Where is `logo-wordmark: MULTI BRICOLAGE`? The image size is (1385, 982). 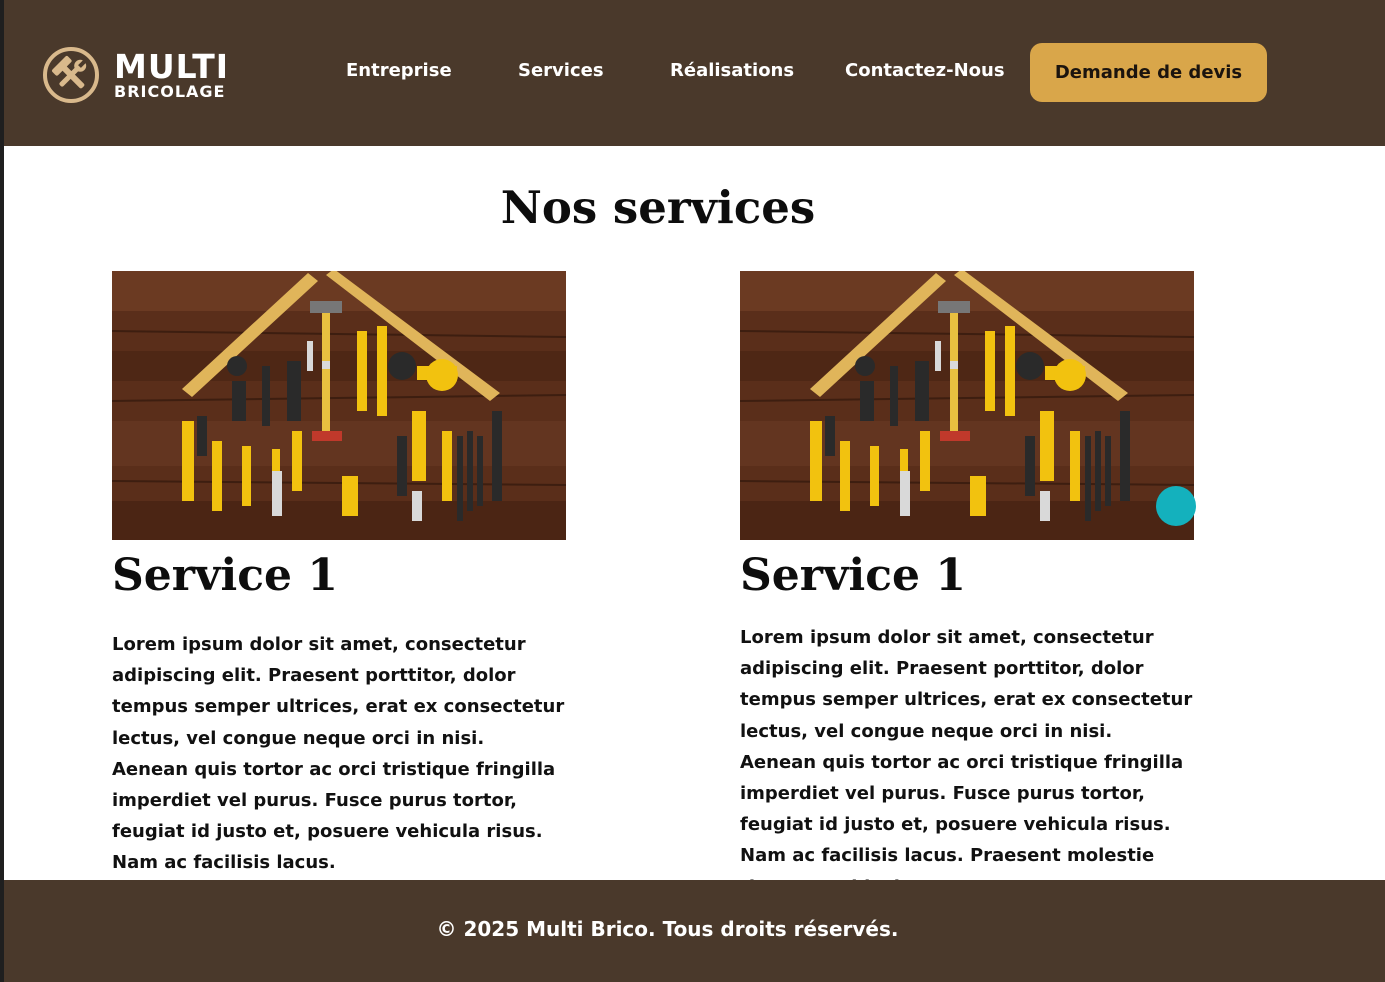
logo-wordmark: MULTI BRICOLAGE is located at coordinates (171, 75).